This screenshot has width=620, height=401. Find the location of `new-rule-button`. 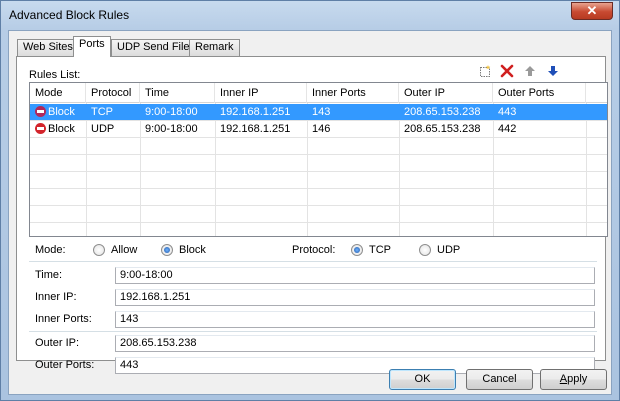

new-rule-button is located at coordinates (485, 72).